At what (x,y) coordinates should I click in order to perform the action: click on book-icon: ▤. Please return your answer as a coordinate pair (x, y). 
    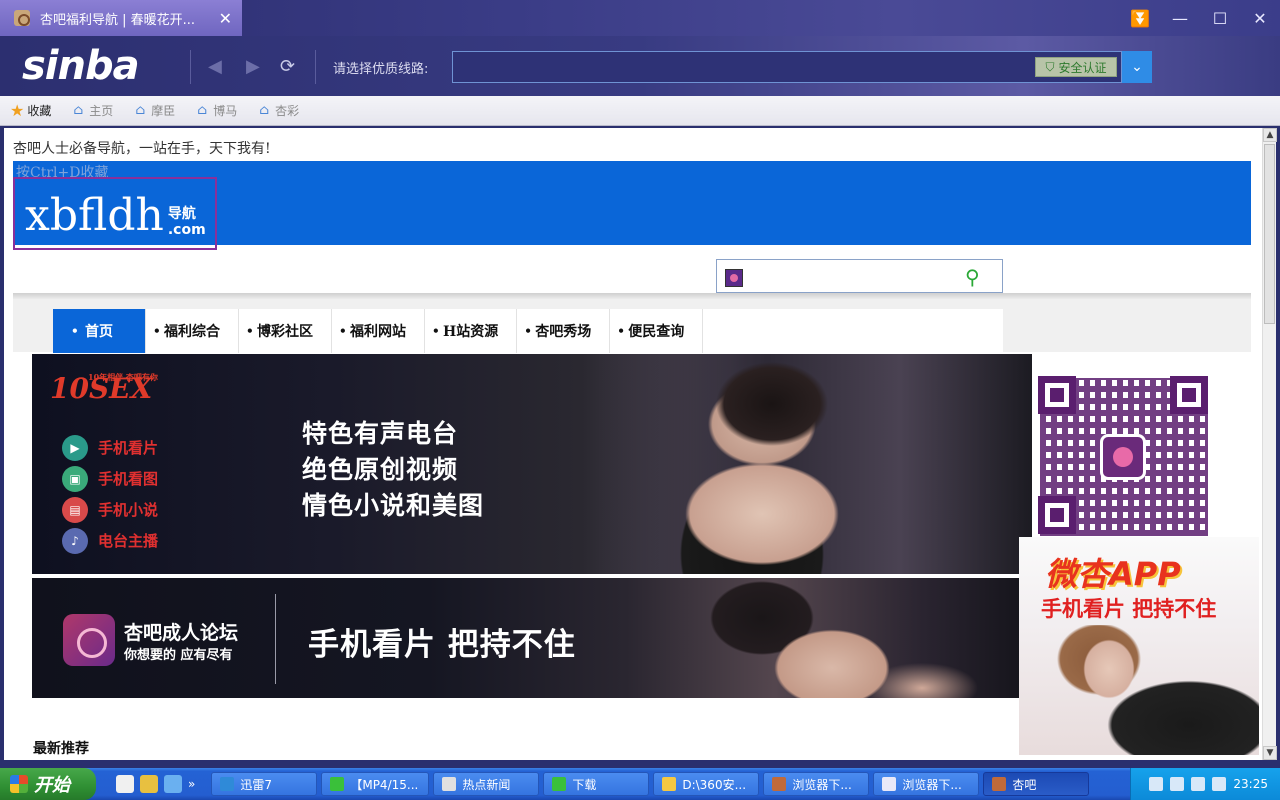
    Looking at the image, I should click on (75, 509).